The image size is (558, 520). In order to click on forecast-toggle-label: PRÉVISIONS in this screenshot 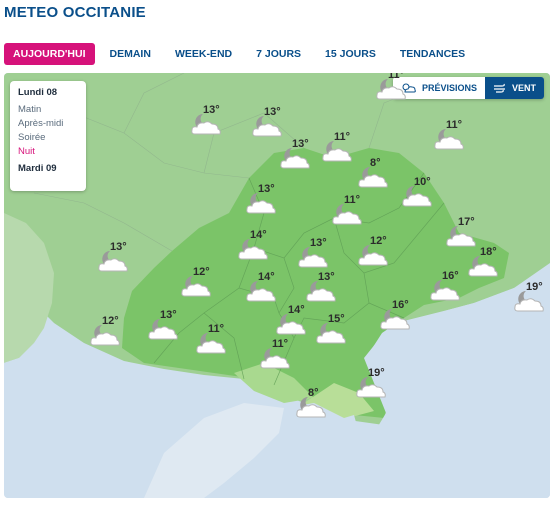, I will do `click(449, 88)`.